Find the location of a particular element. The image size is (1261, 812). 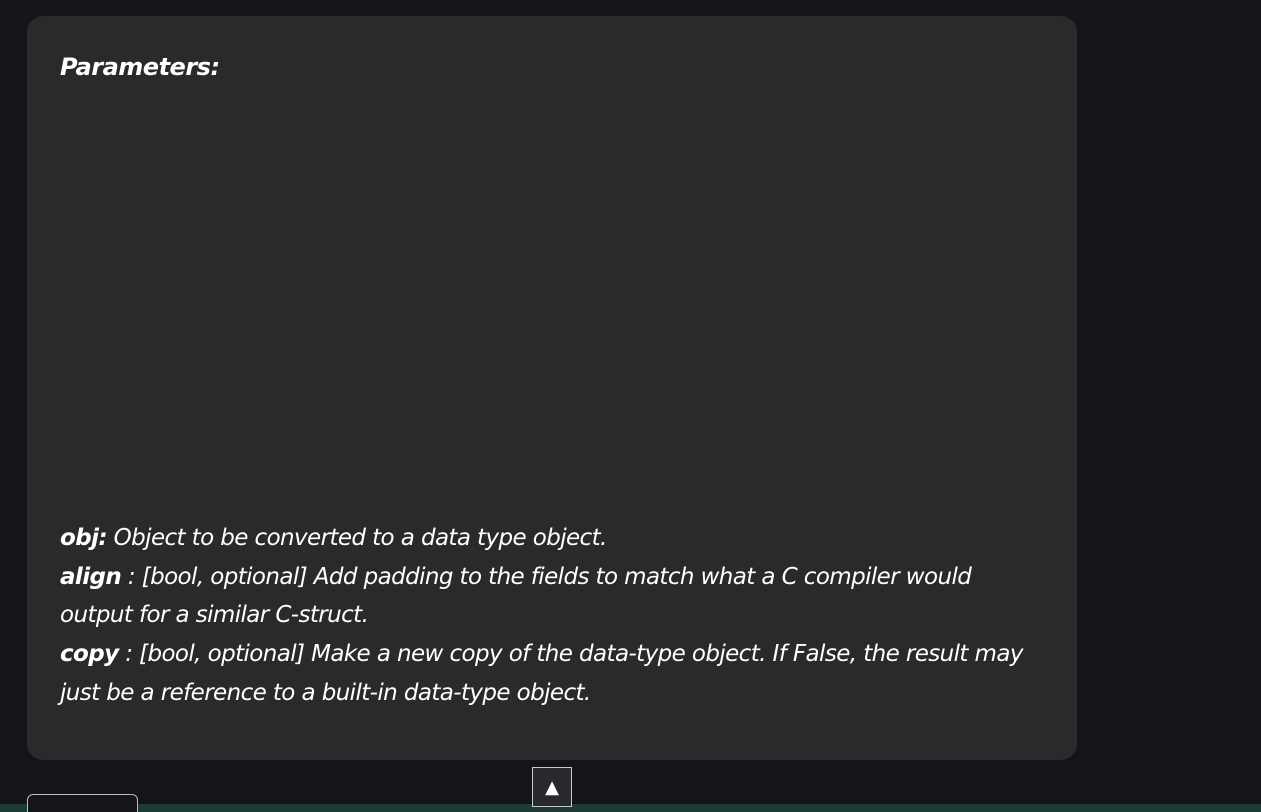

arrow-up-icon: ▲ is located at coordinates (552, 787).